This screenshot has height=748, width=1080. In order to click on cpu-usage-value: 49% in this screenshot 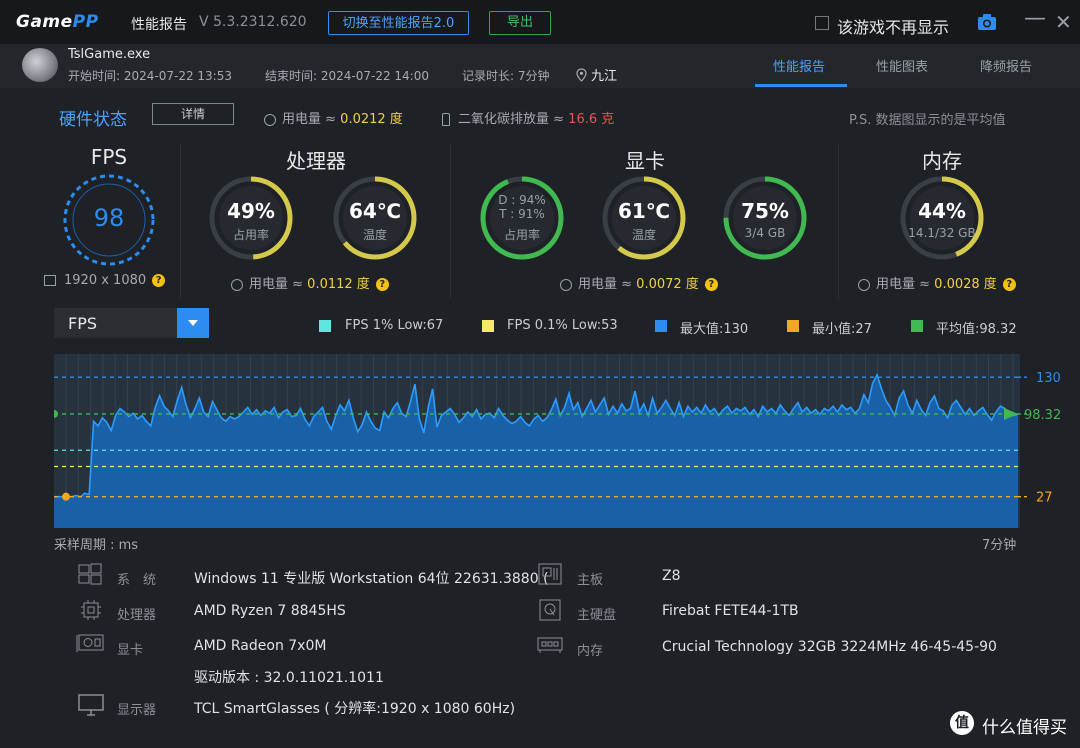, I will do `click(251, 211)`.